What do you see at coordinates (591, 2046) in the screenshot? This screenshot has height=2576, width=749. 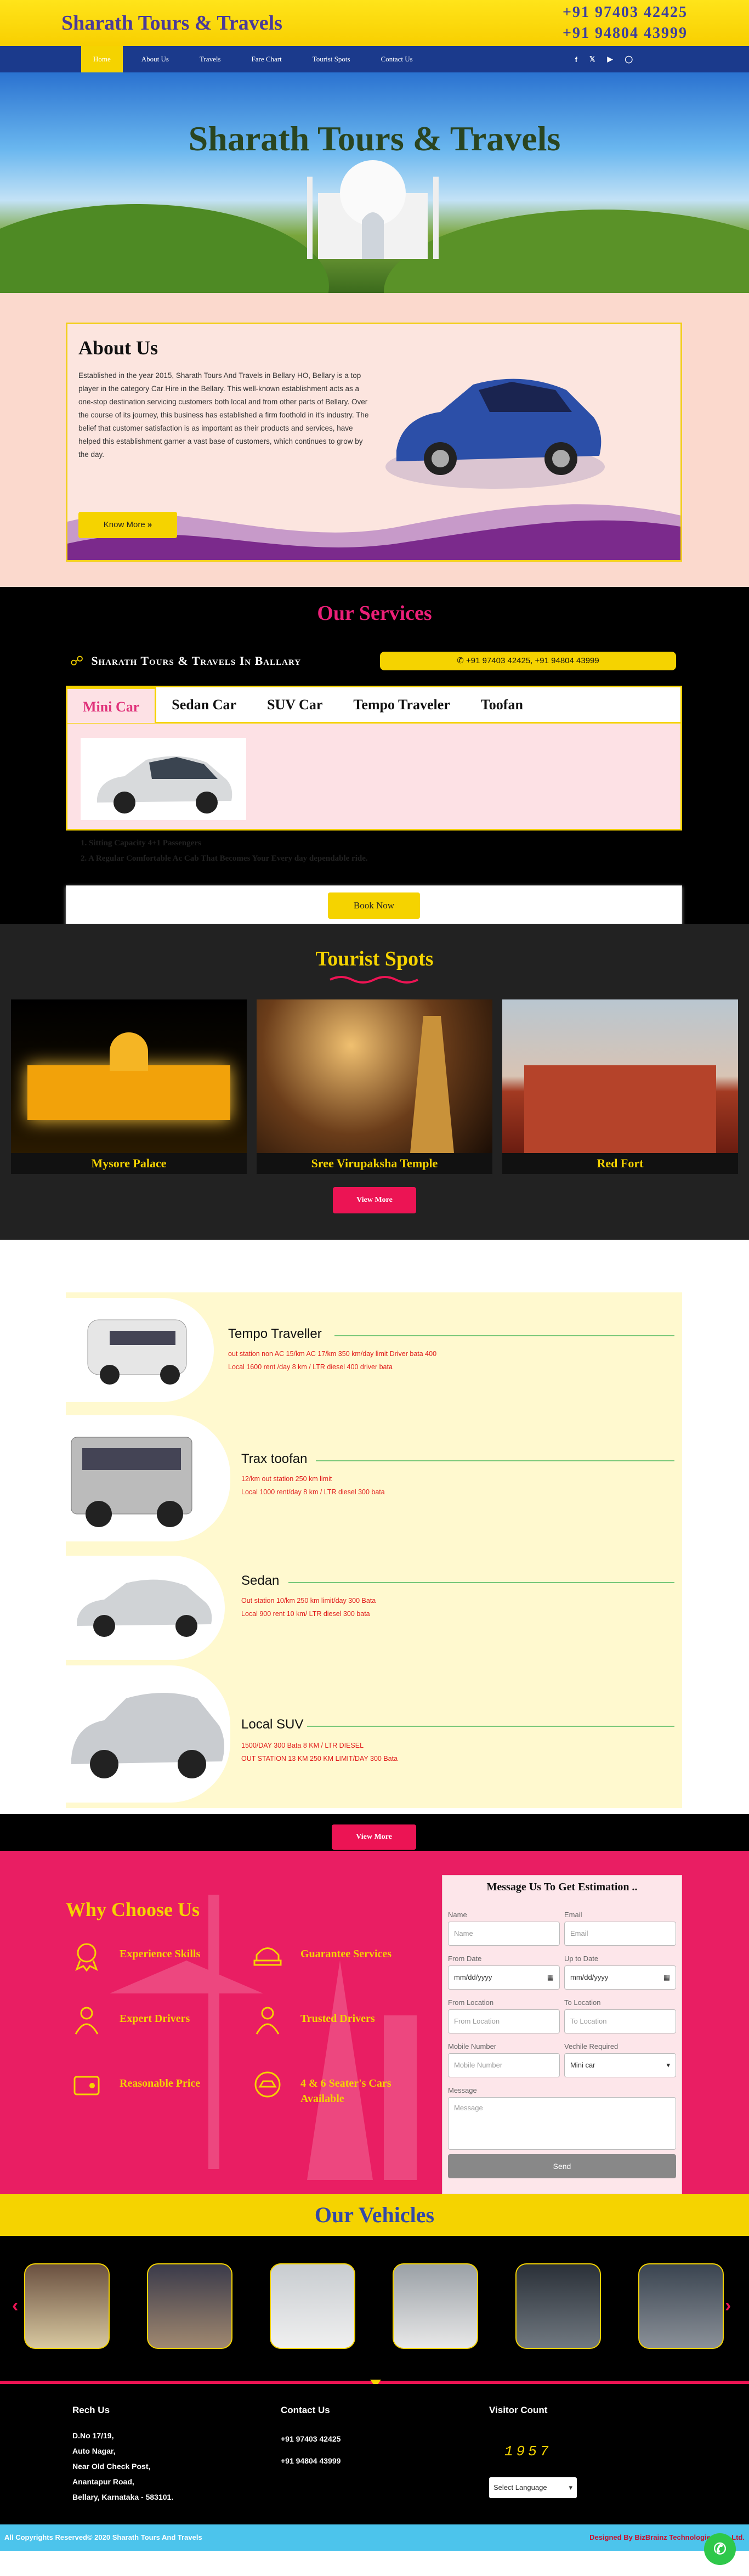 I see `label-vehicle: Vechile Required` at bounding box center [591, 2046].